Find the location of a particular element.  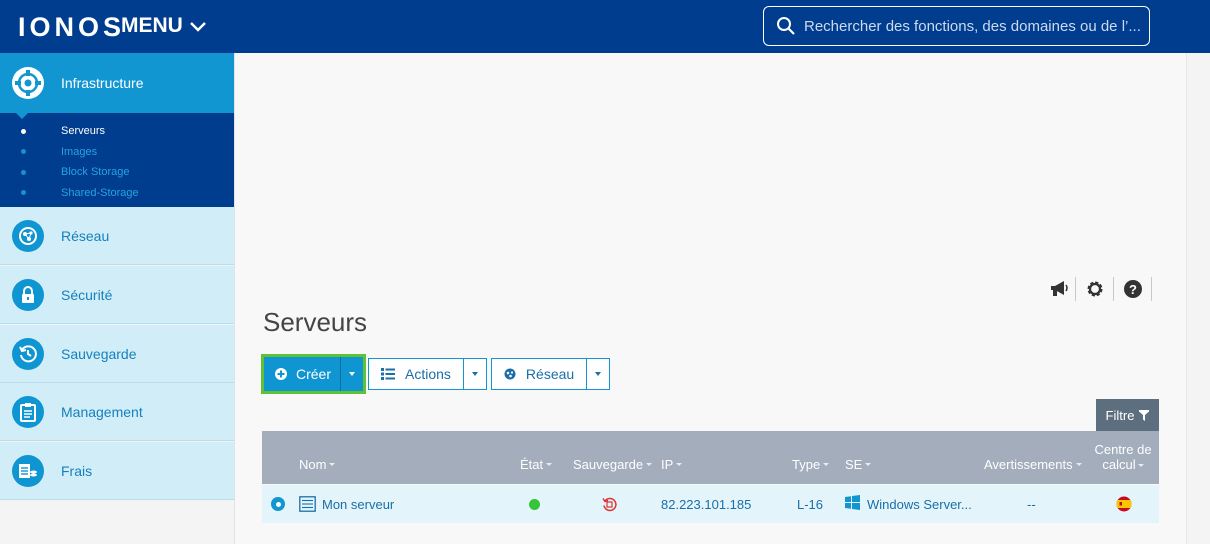

search-box is located at coordinates (956, 26).